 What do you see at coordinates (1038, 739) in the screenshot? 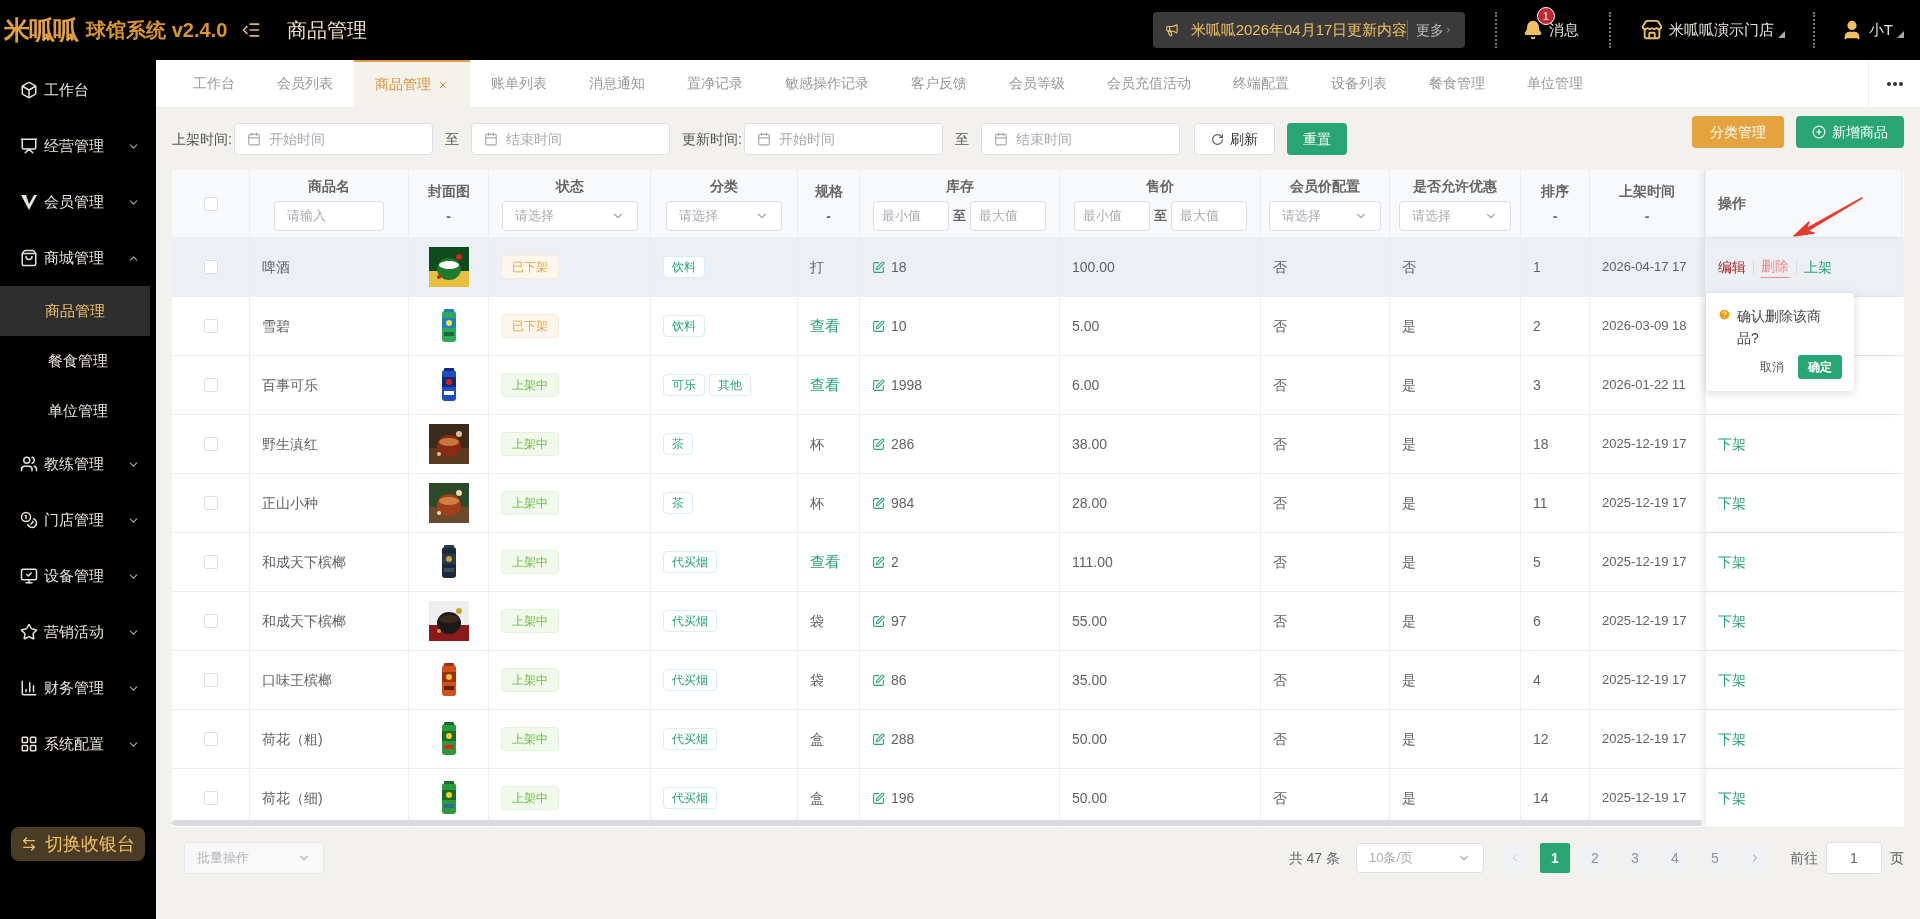
I see `table-row: 荷花（粗) 上架中 代买烟 盒 288 50.00 否 是 12 2025-12-19 17 下架` at bounding box center [1038, 739].